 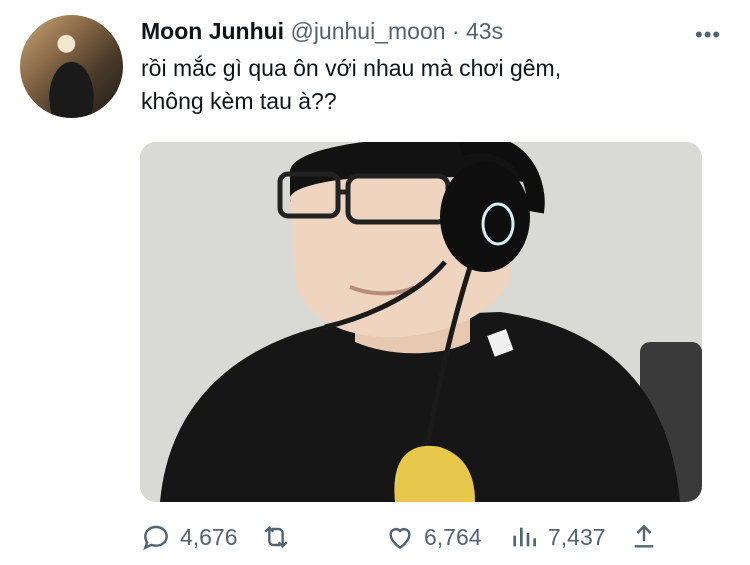 I want to click on like-count: 6,764, so click(x=453, y=536).